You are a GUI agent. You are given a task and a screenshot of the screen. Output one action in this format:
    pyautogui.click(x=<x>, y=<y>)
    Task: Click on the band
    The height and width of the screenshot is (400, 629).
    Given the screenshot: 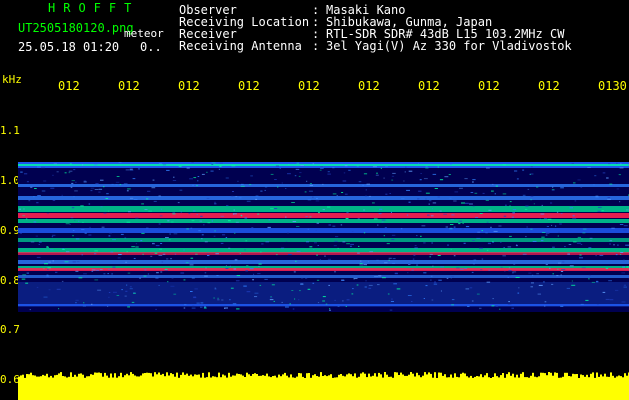 What is the action you would take?
    pyautogui.click(x=323, y=221)
    